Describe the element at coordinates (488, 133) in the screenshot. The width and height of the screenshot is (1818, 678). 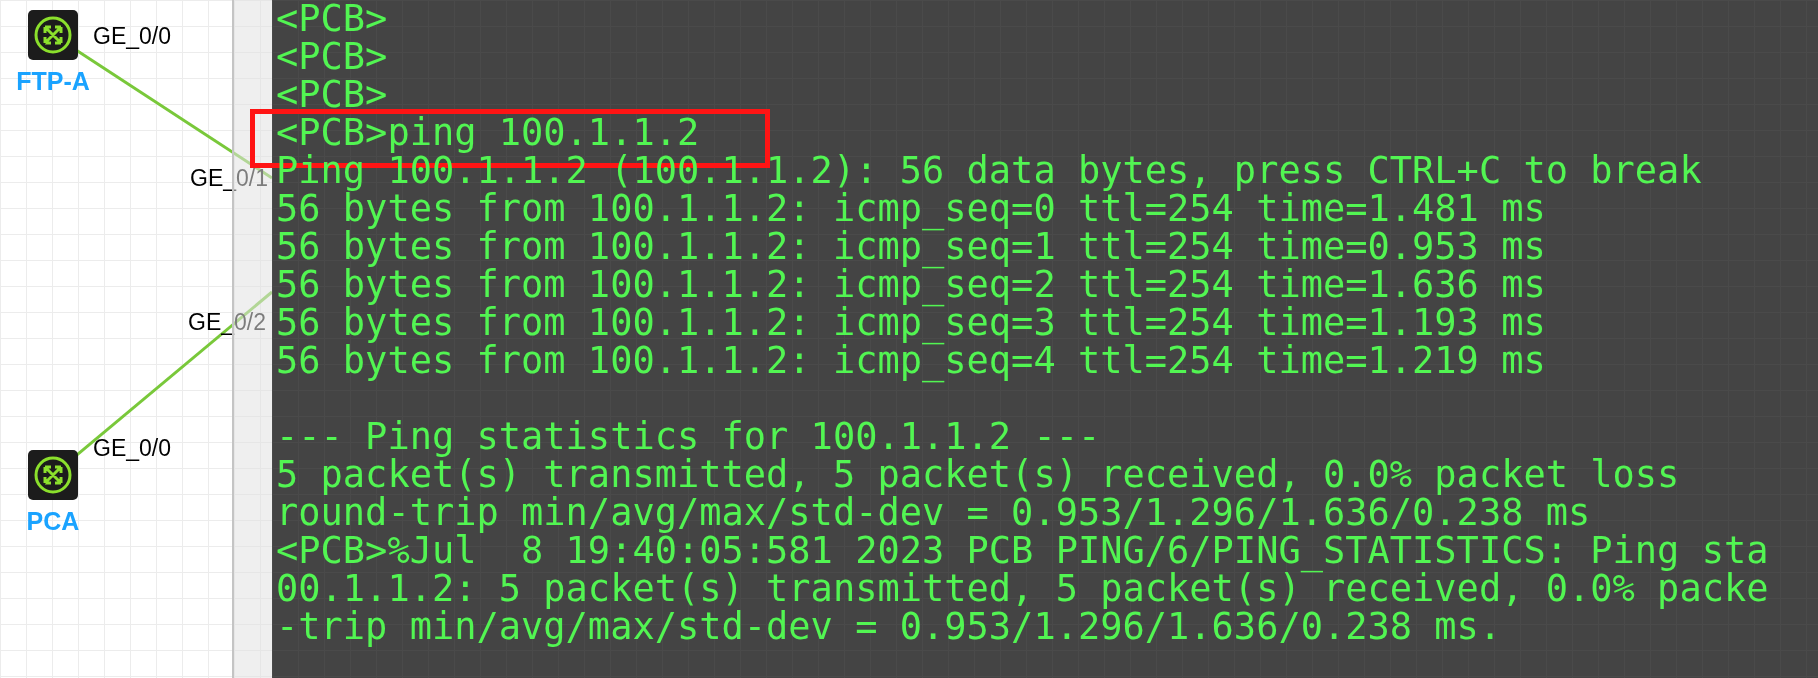
I see `terminal-line: <PCB>ping 100.1.1.2` at that location.